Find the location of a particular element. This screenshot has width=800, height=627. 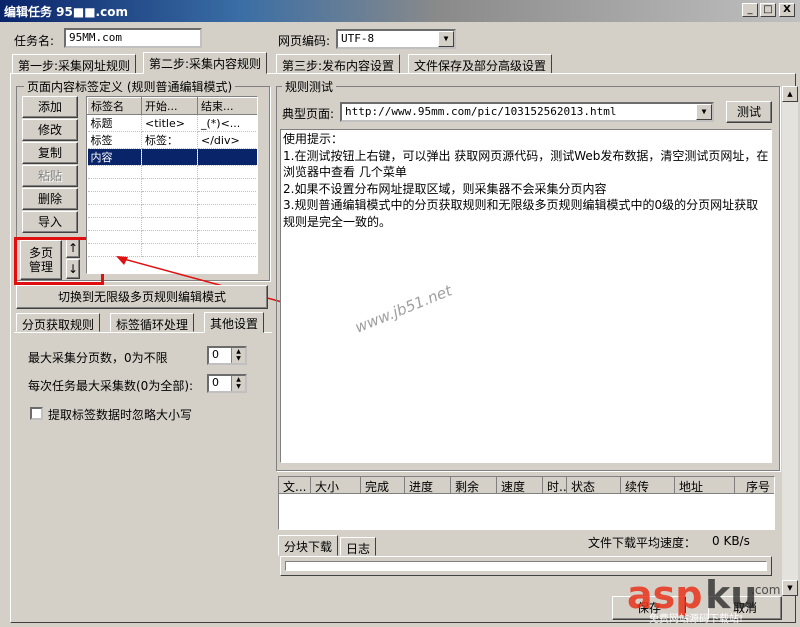

tag-start-cell is located at coordinates (169, 157).